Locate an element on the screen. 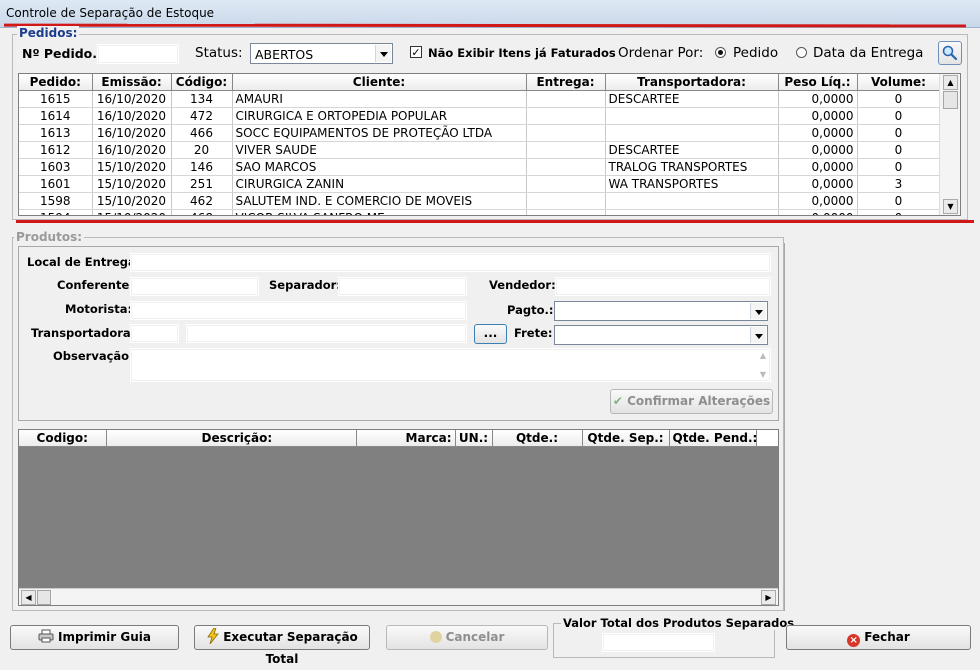 The image size is (980, 670). pagto-select is located at coordinates (661, 311).